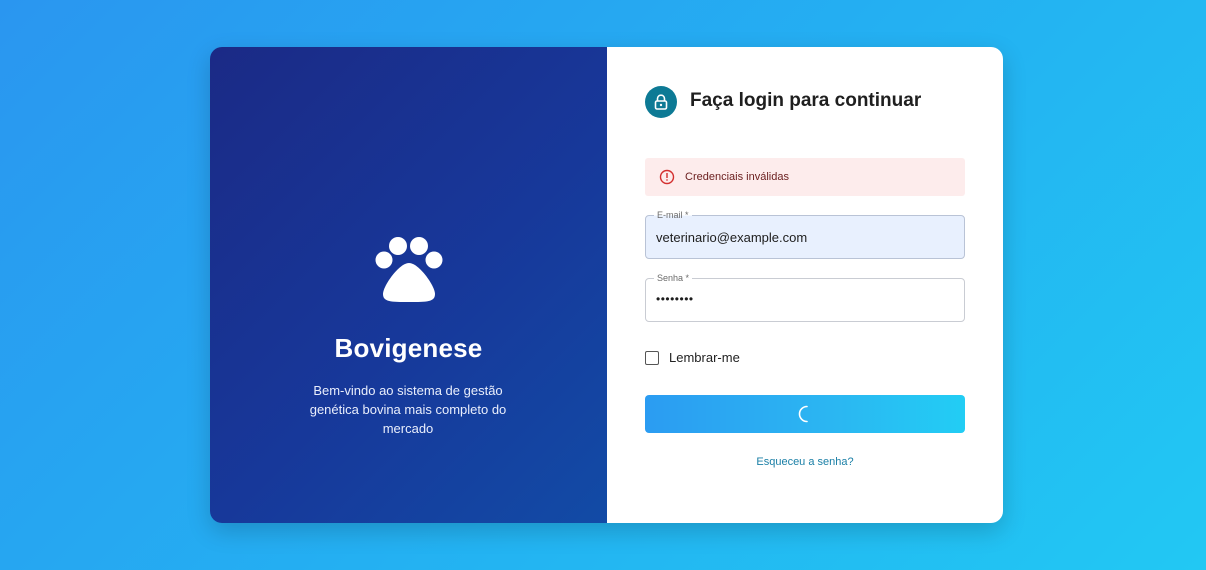  Describe the element at coordinates (408, 348) in the screenshot. I see `brand-name: Bovigenese` at that location.